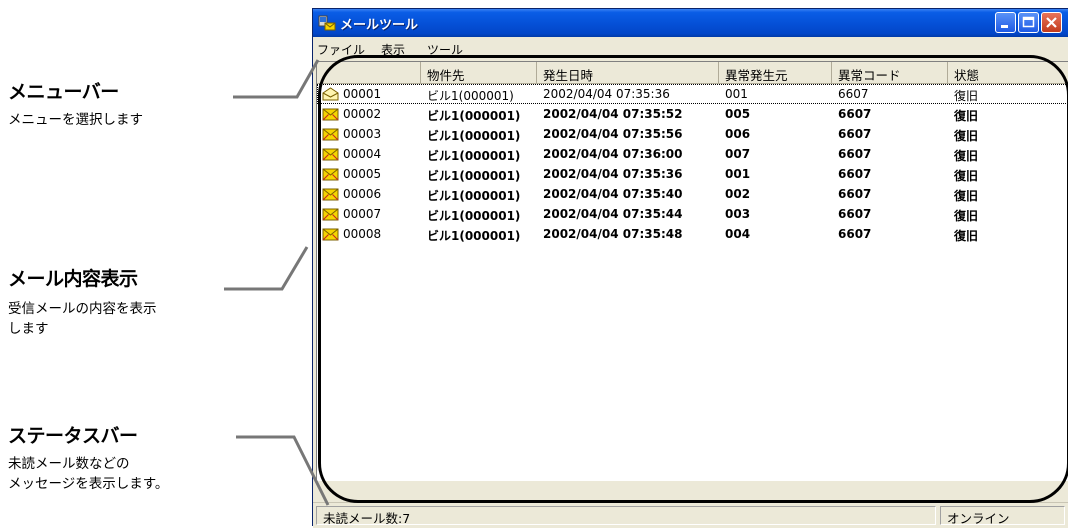 The image size is (1068, 528). Describe the element at coordinates (362, 114) in the screenshot. I see `cell-id: 00002` at that location.